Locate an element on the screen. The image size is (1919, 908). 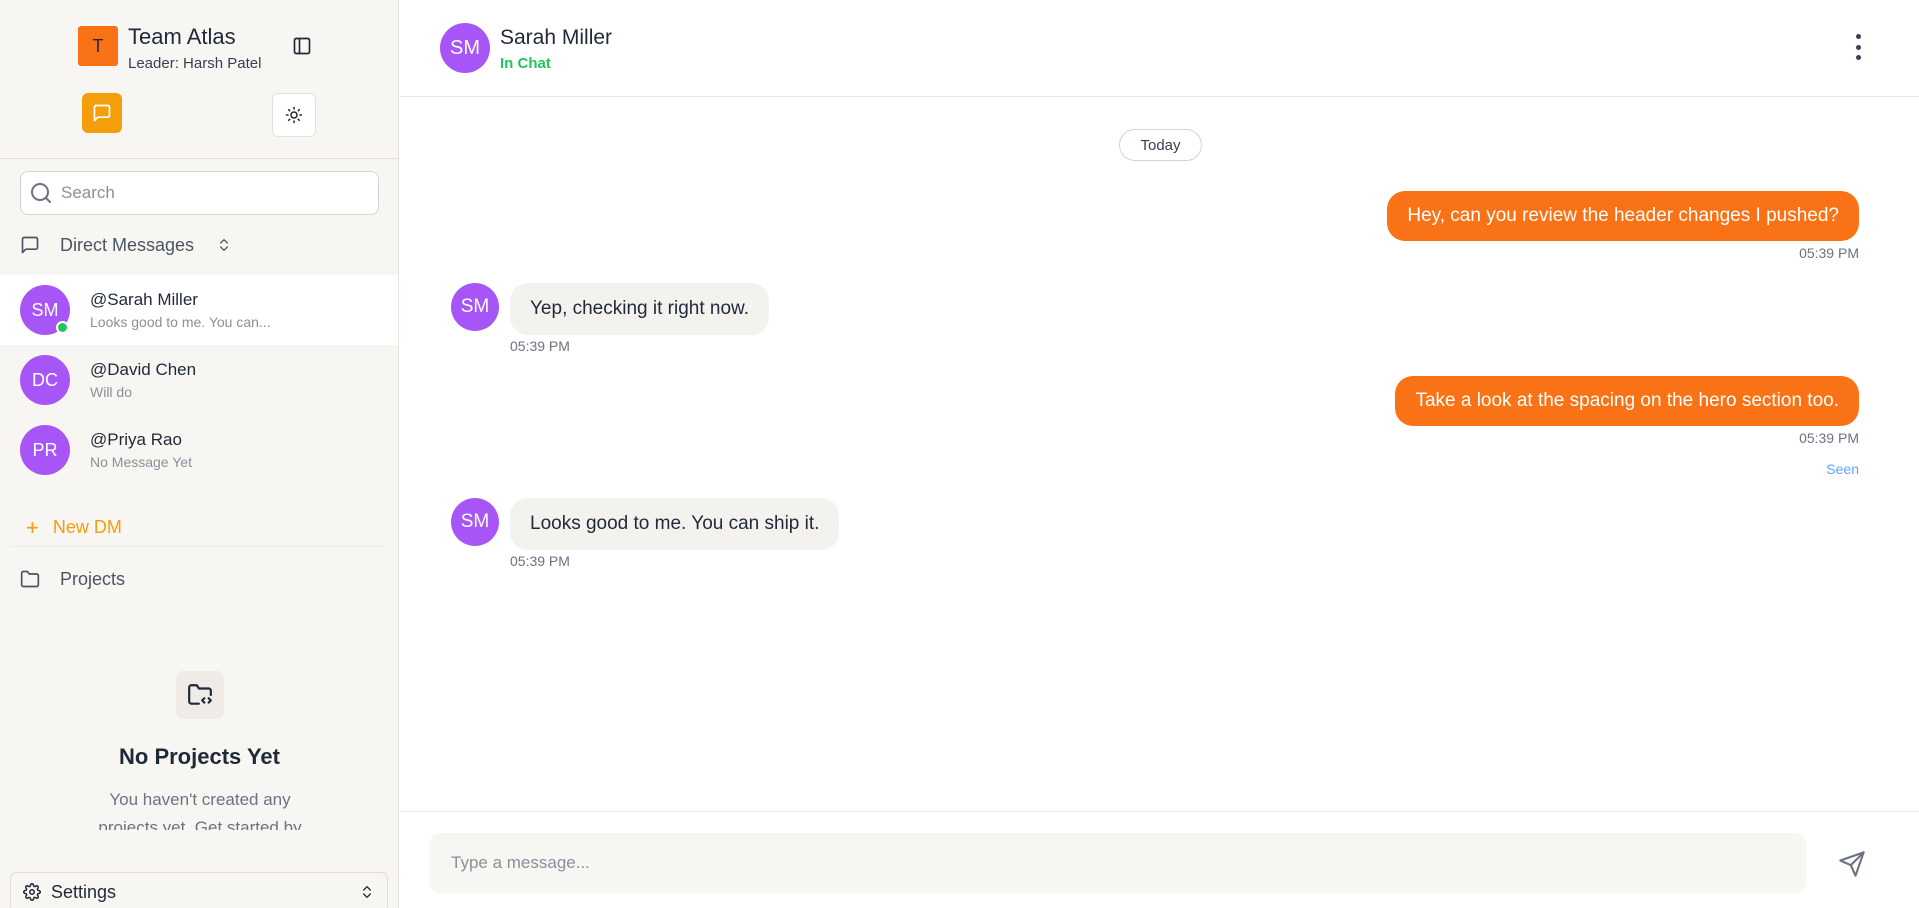
avatar: DC is located at coordinates (45, 380).